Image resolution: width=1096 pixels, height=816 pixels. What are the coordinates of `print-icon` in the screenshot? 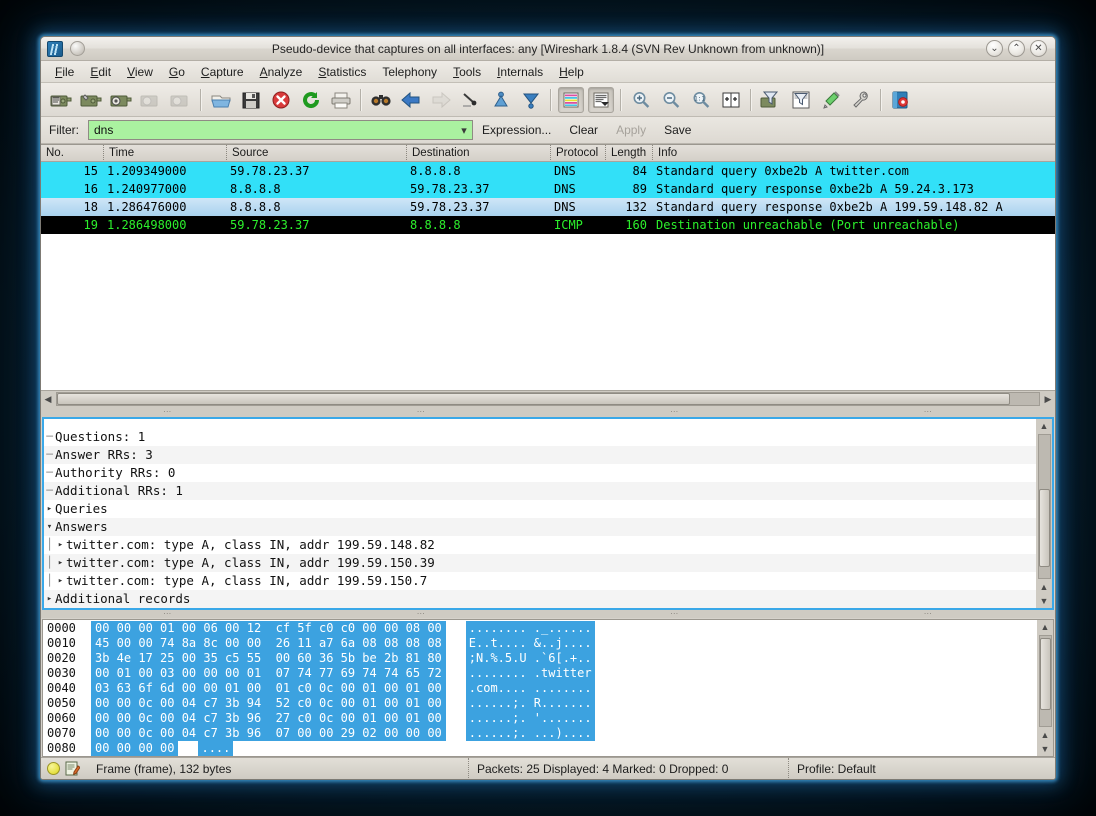 It's located at (341, 100).